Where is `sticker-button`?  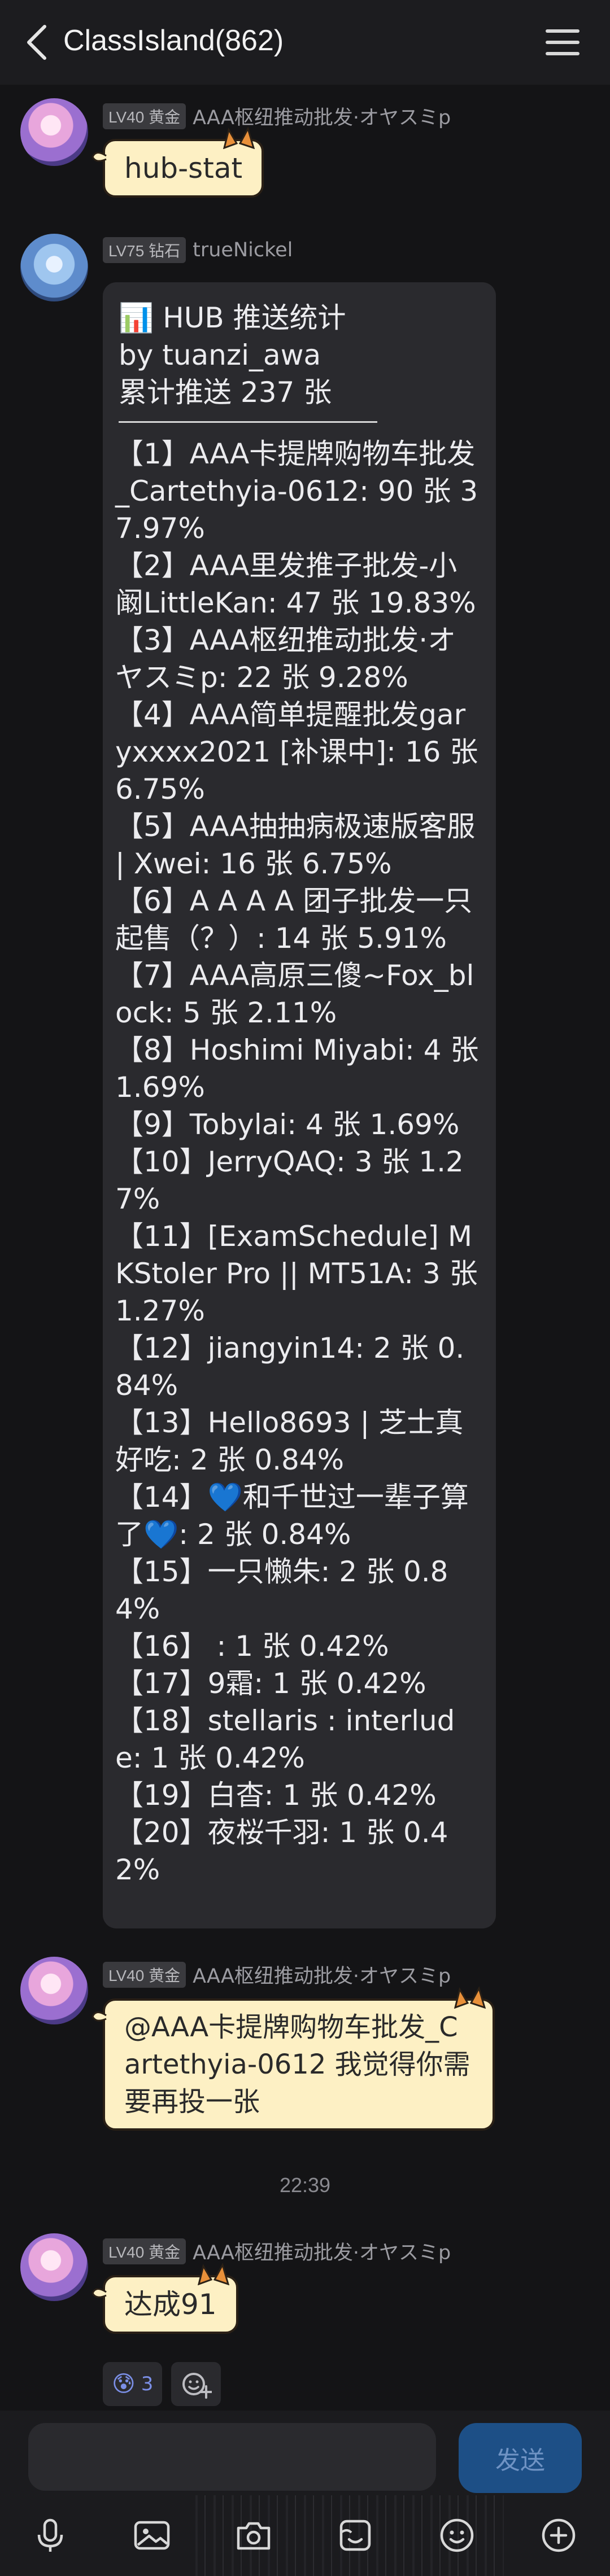
sticker-button is located at coordinates (355, 2535).